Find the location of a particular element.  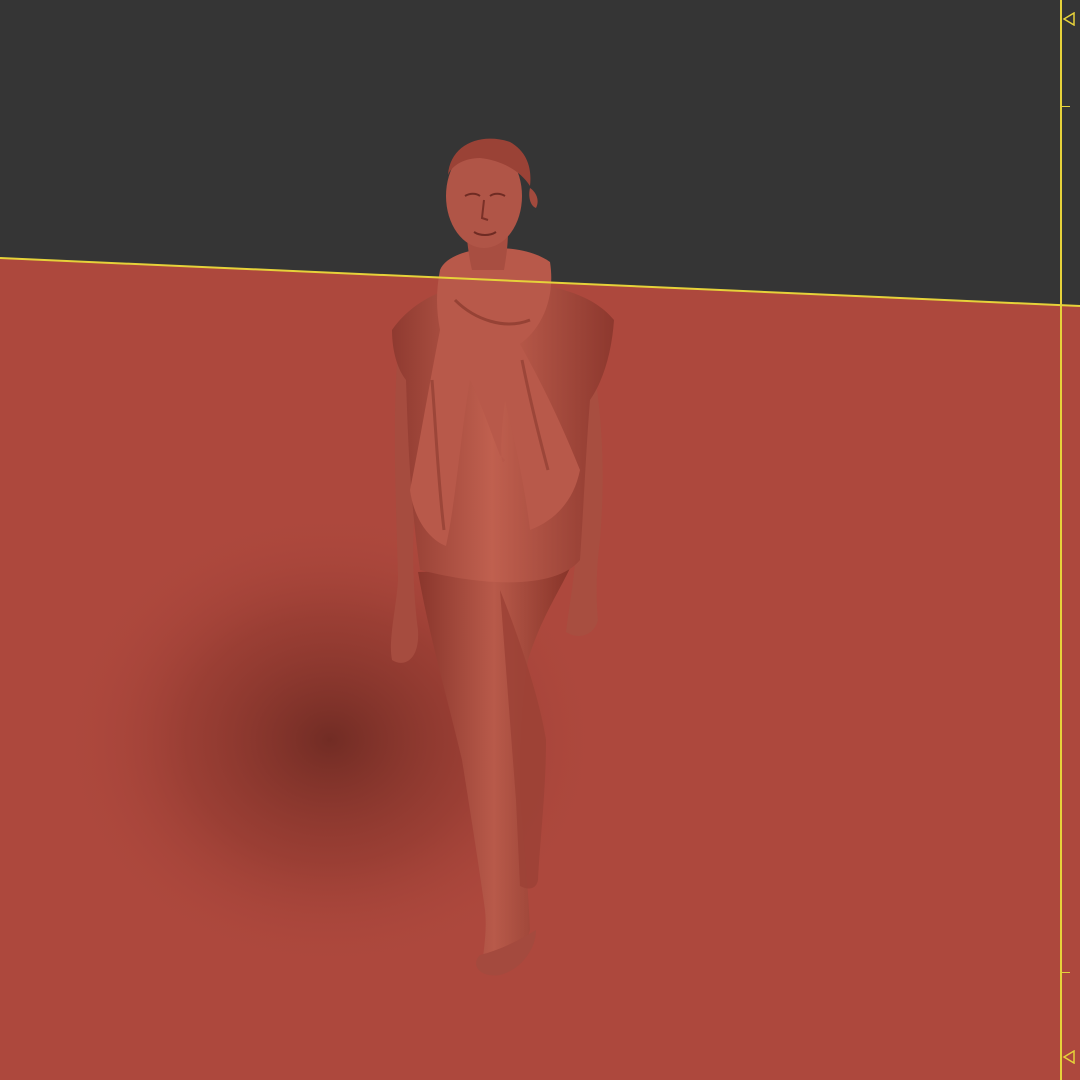

vertical-ruler is located at coordinates (1069, 540).